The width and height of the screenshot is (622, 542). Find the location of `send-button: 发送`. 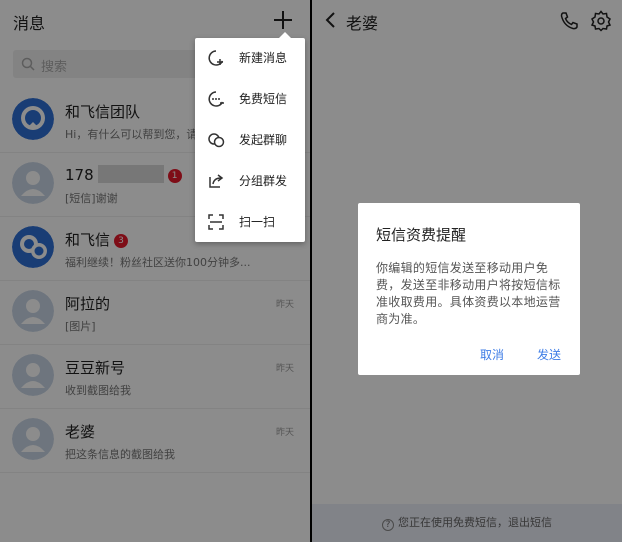

send-button: 发送 is located at coordinates (549, 354).